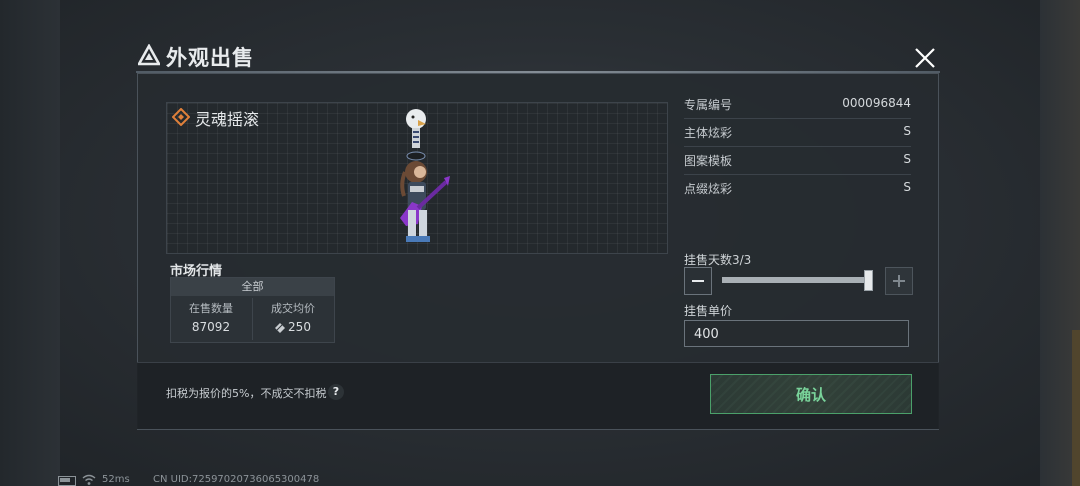 The width and height of the screenshot is (1080, 486). Describe the element at coordinates (211, 308) in the screenshot. I see `on-sale-label: 在售数量` at that location.